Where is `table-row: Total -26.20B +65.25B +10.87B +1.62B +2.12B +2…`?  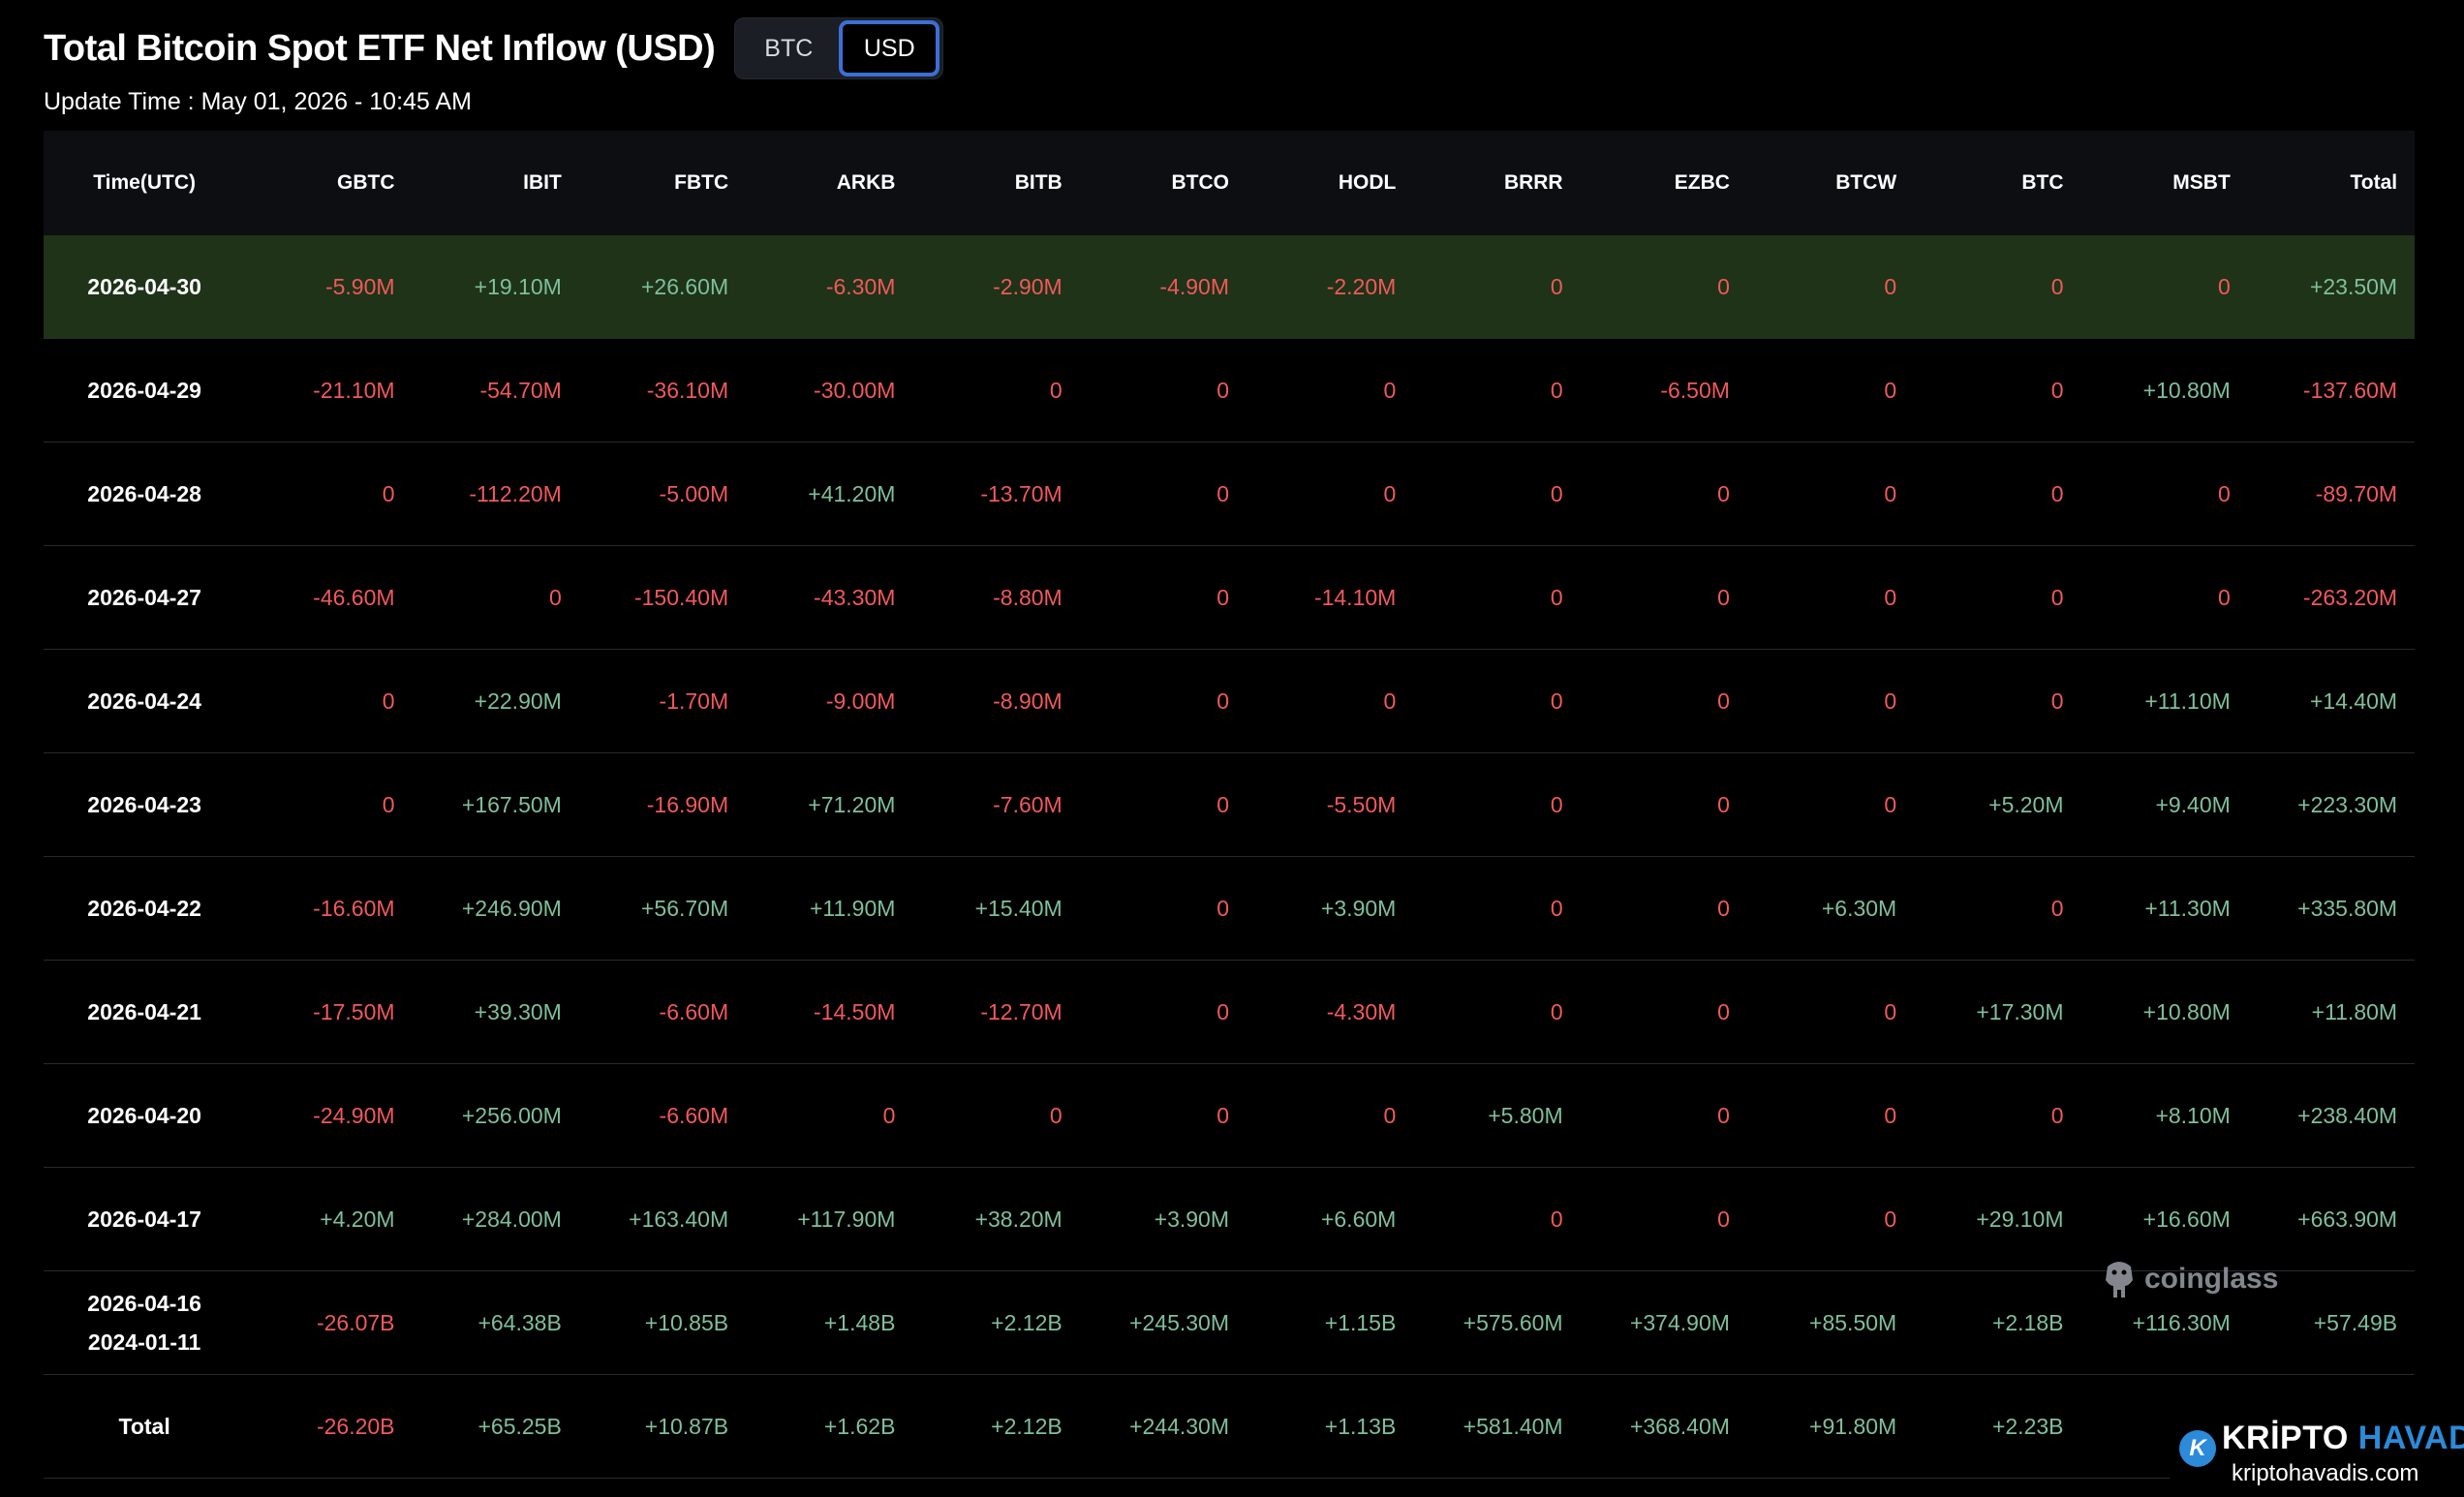 table-row: Total -26.20B +65.25B +10.87B +1.62B +2.12B +2… is located at coordinates (1229, 1427).